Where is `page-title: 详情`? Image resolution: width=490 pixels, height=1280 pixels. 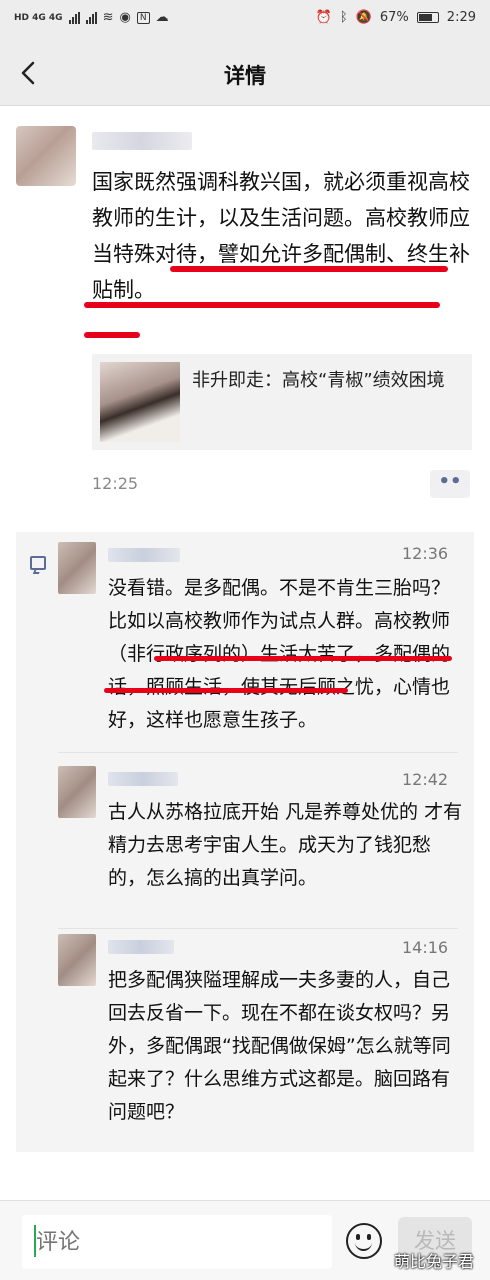
page-title: 详情 is located at coordinates (245, 76).